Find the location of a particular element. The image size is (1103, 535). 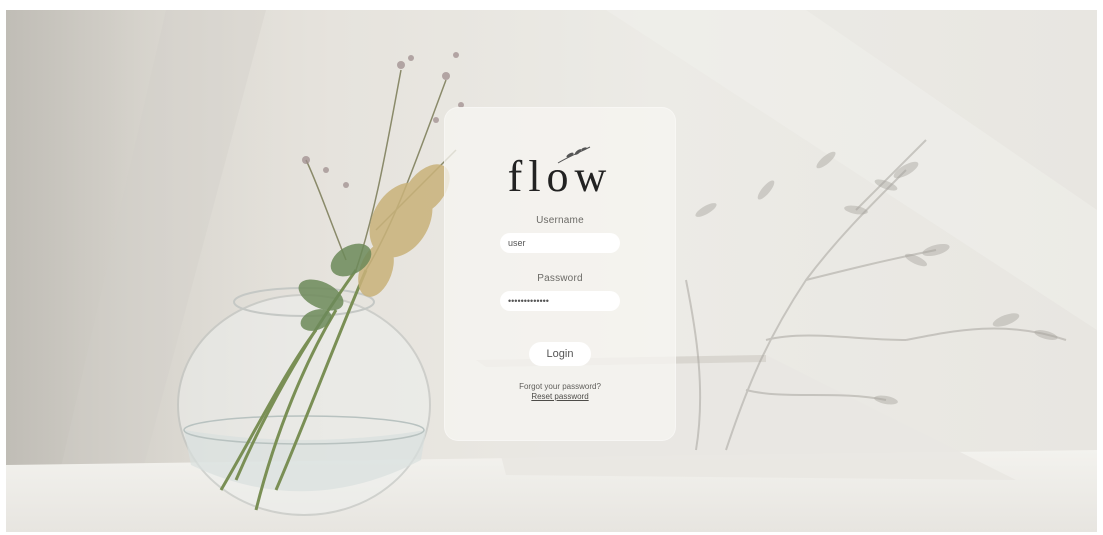

username-input is located at coordinates (560, 243).